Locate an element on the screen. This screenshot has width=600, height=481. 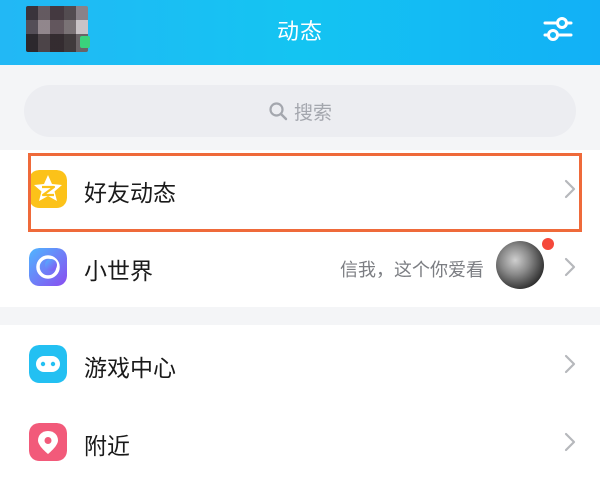
small-world-icon is located at coordinates (48, 267).